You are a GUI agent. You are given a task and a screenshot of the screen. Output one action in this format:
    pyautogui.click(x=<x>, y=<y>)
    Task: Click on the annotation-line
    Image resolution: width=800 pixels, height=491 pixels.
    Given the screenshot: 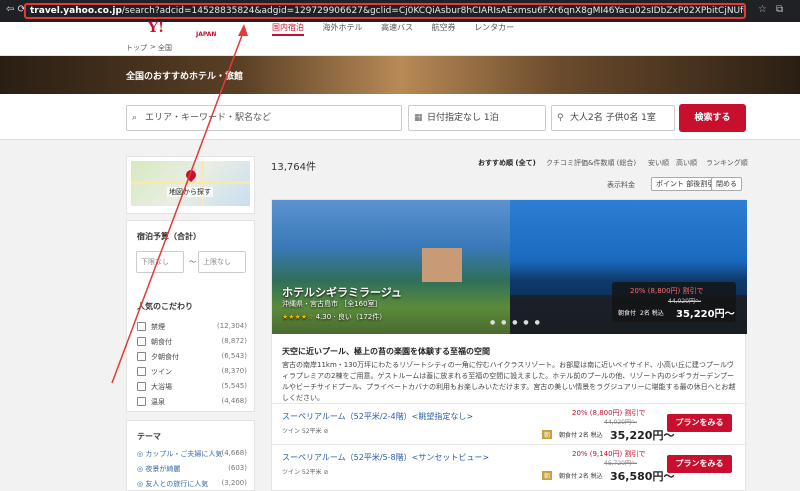 What is the action you would take?
    pyautogui.click(x=178, y=206)
    